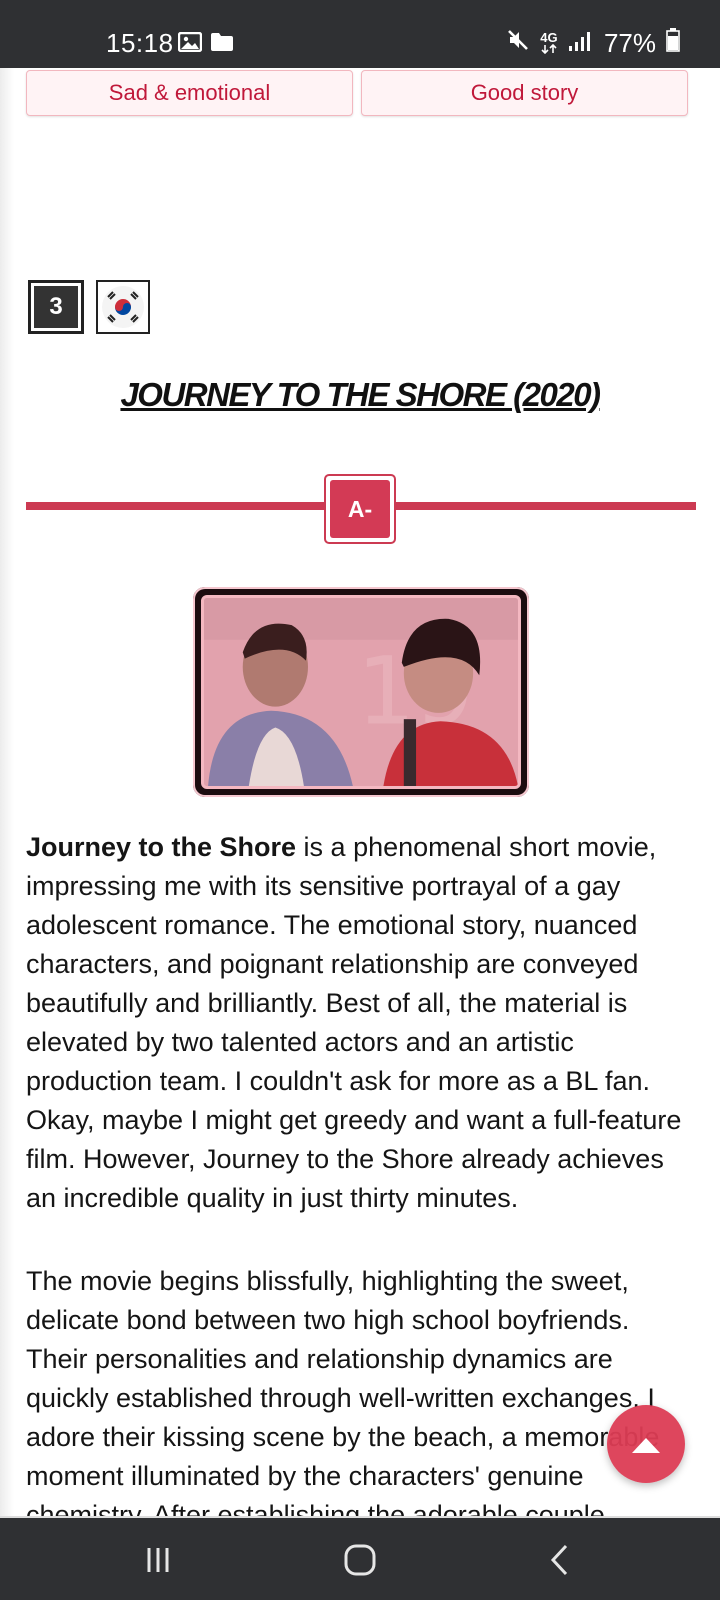 Image resolution: width=720 pixels, height=1600 pixels. Describe the element at coordinates (190, 44) in the screenshot. I see `image-icon` at that location.